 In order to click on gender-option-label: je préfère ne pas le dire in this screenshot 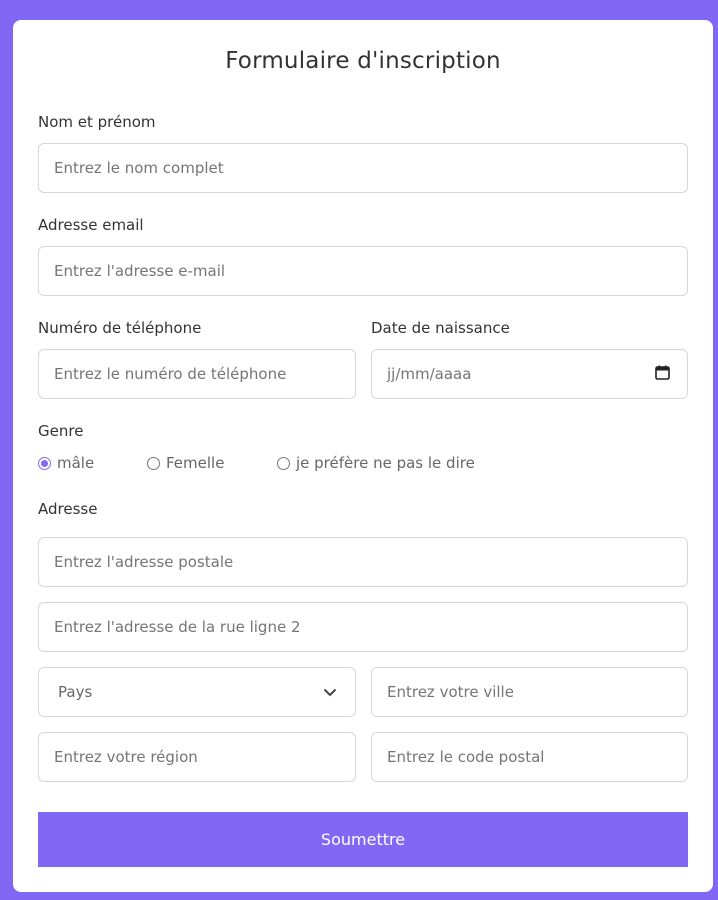, I will do `click(385, 463)`.